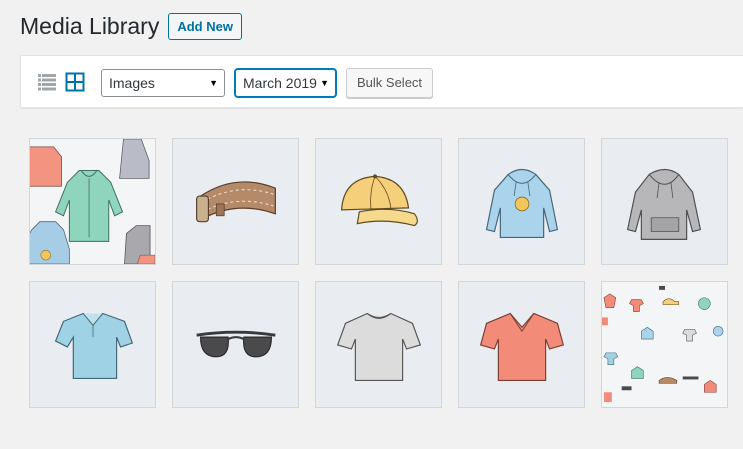  Describe the element at coordinates (280, 83) in the screenshot. I see `date-selected: March 2019` at that location.